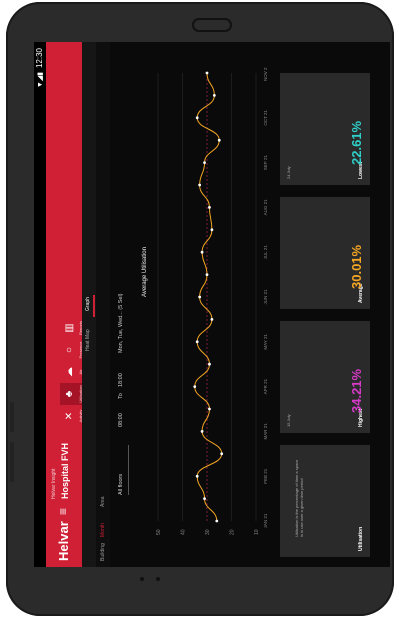  Describe the element at coordinates (265, 74) in the screenshot. I see `x-tick-label: NOV 21` at that location.